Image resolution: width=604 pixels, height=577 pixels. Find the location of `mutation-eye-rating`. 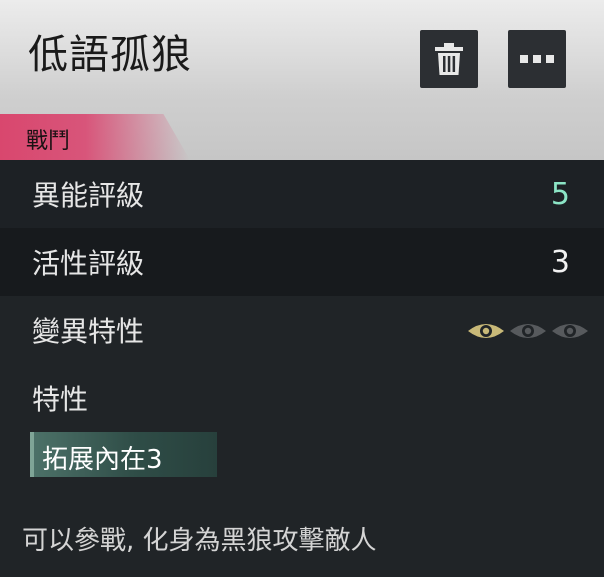

mutation-eye-rating is located at coordinates (528, 331).